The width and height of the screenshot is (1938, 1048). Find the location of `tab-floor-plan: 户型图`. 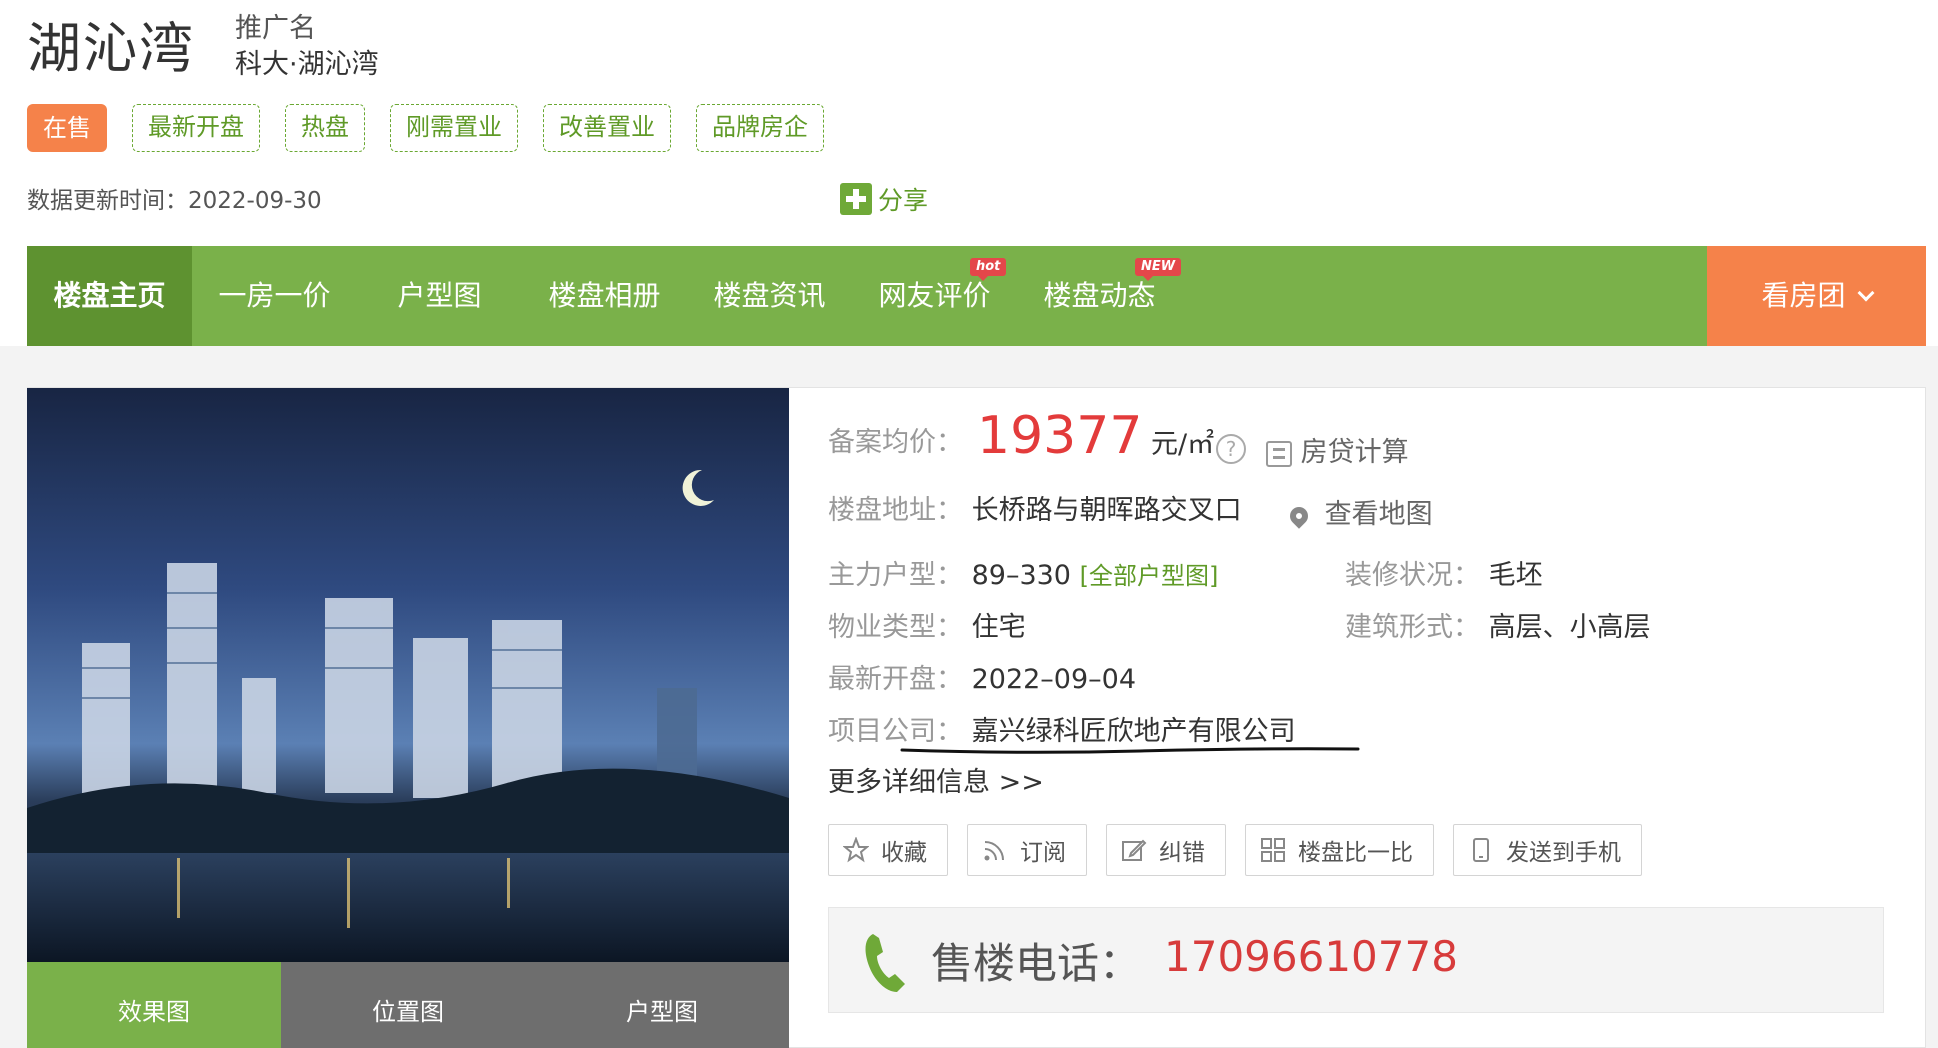

tab-floor-plan: 户型图 is located at coordinates (662, 1005).